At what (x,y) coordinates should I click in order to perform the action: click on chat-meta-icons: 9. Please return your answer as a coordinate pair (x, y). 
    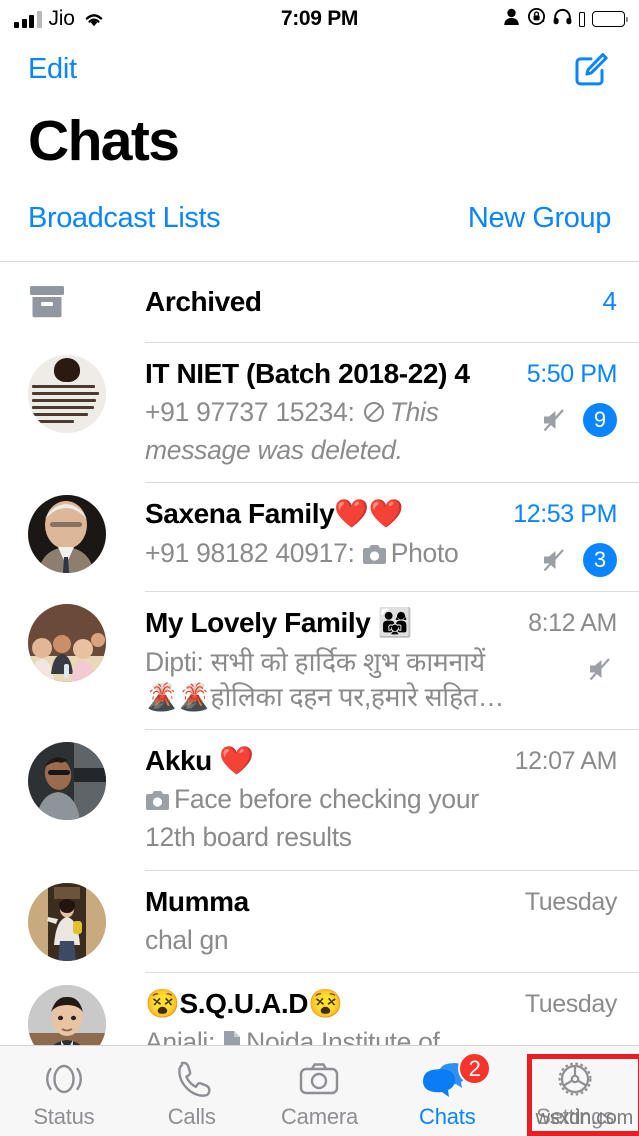
    Looking at the image, I should click on (572, 419).